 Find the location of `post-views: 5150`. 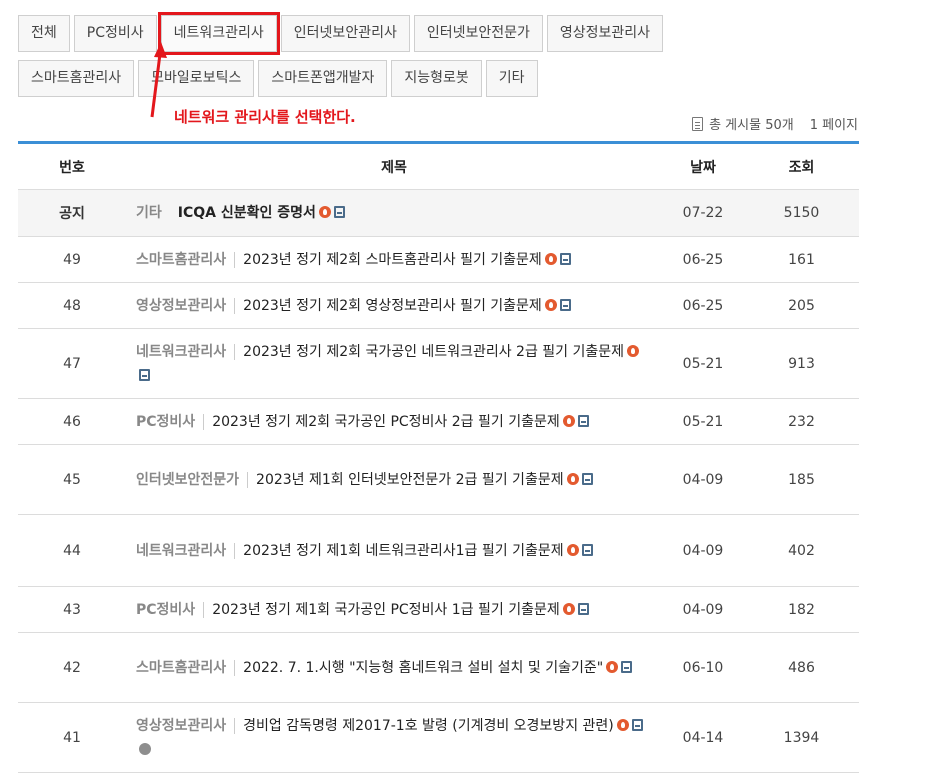

post-views: 5150 is located at coordinates (801, 213).